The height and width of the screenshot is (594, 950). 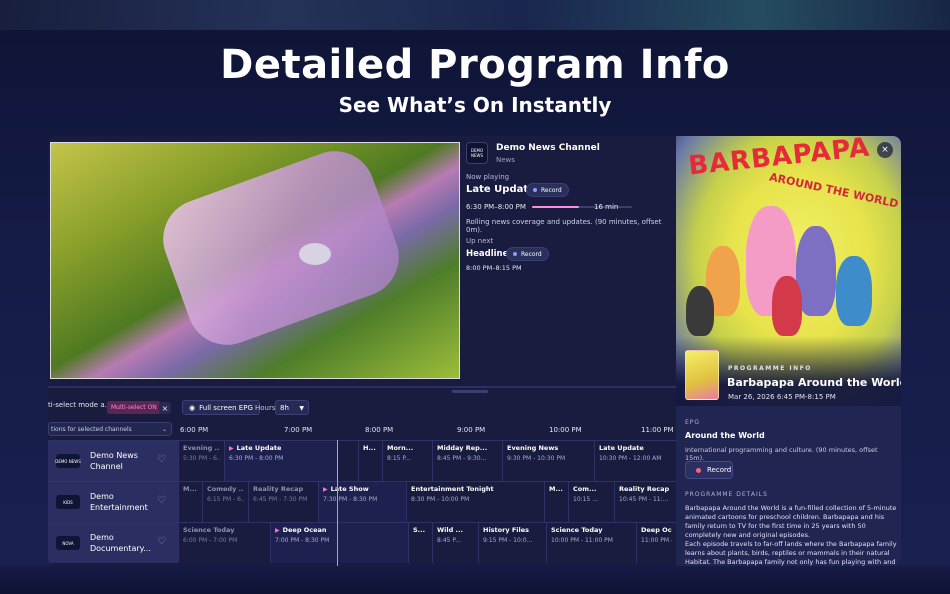 I want to click on program-cell: Science Today 6:00 PM - 7:00 PM, so click(x=224, y=543).